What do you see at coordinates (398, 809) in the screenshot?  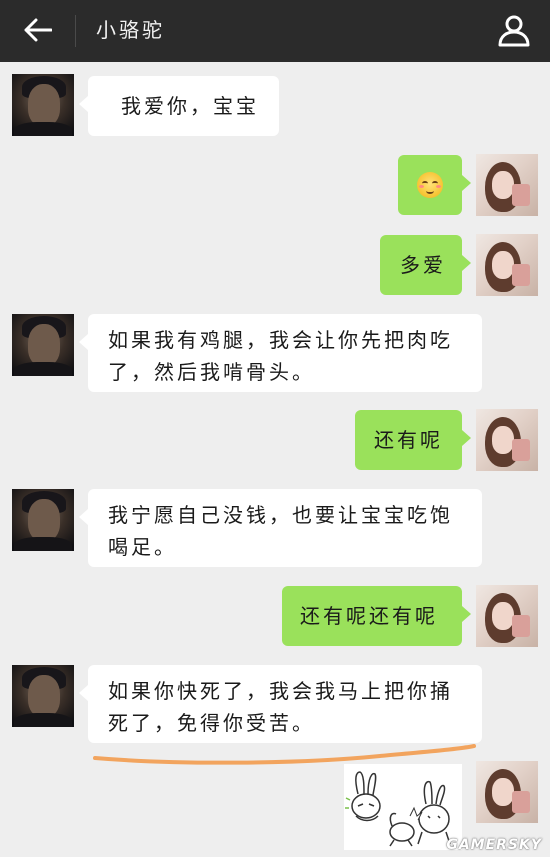 I see `rabbit-sticker-drawing` at bounding box center [398, 809].